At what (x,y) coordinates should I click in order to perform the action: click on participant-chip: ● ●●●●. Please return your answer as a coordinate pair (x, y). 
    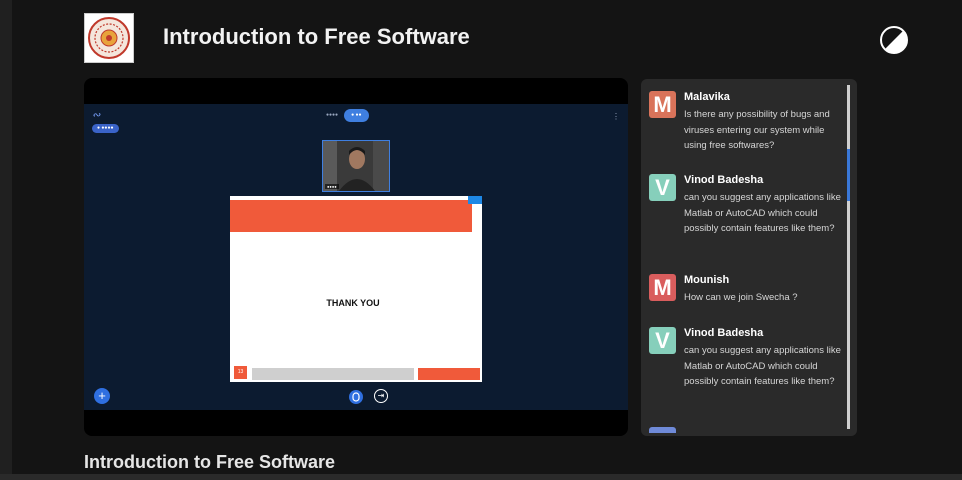
    Looking at the image, I should click on (105, 128).